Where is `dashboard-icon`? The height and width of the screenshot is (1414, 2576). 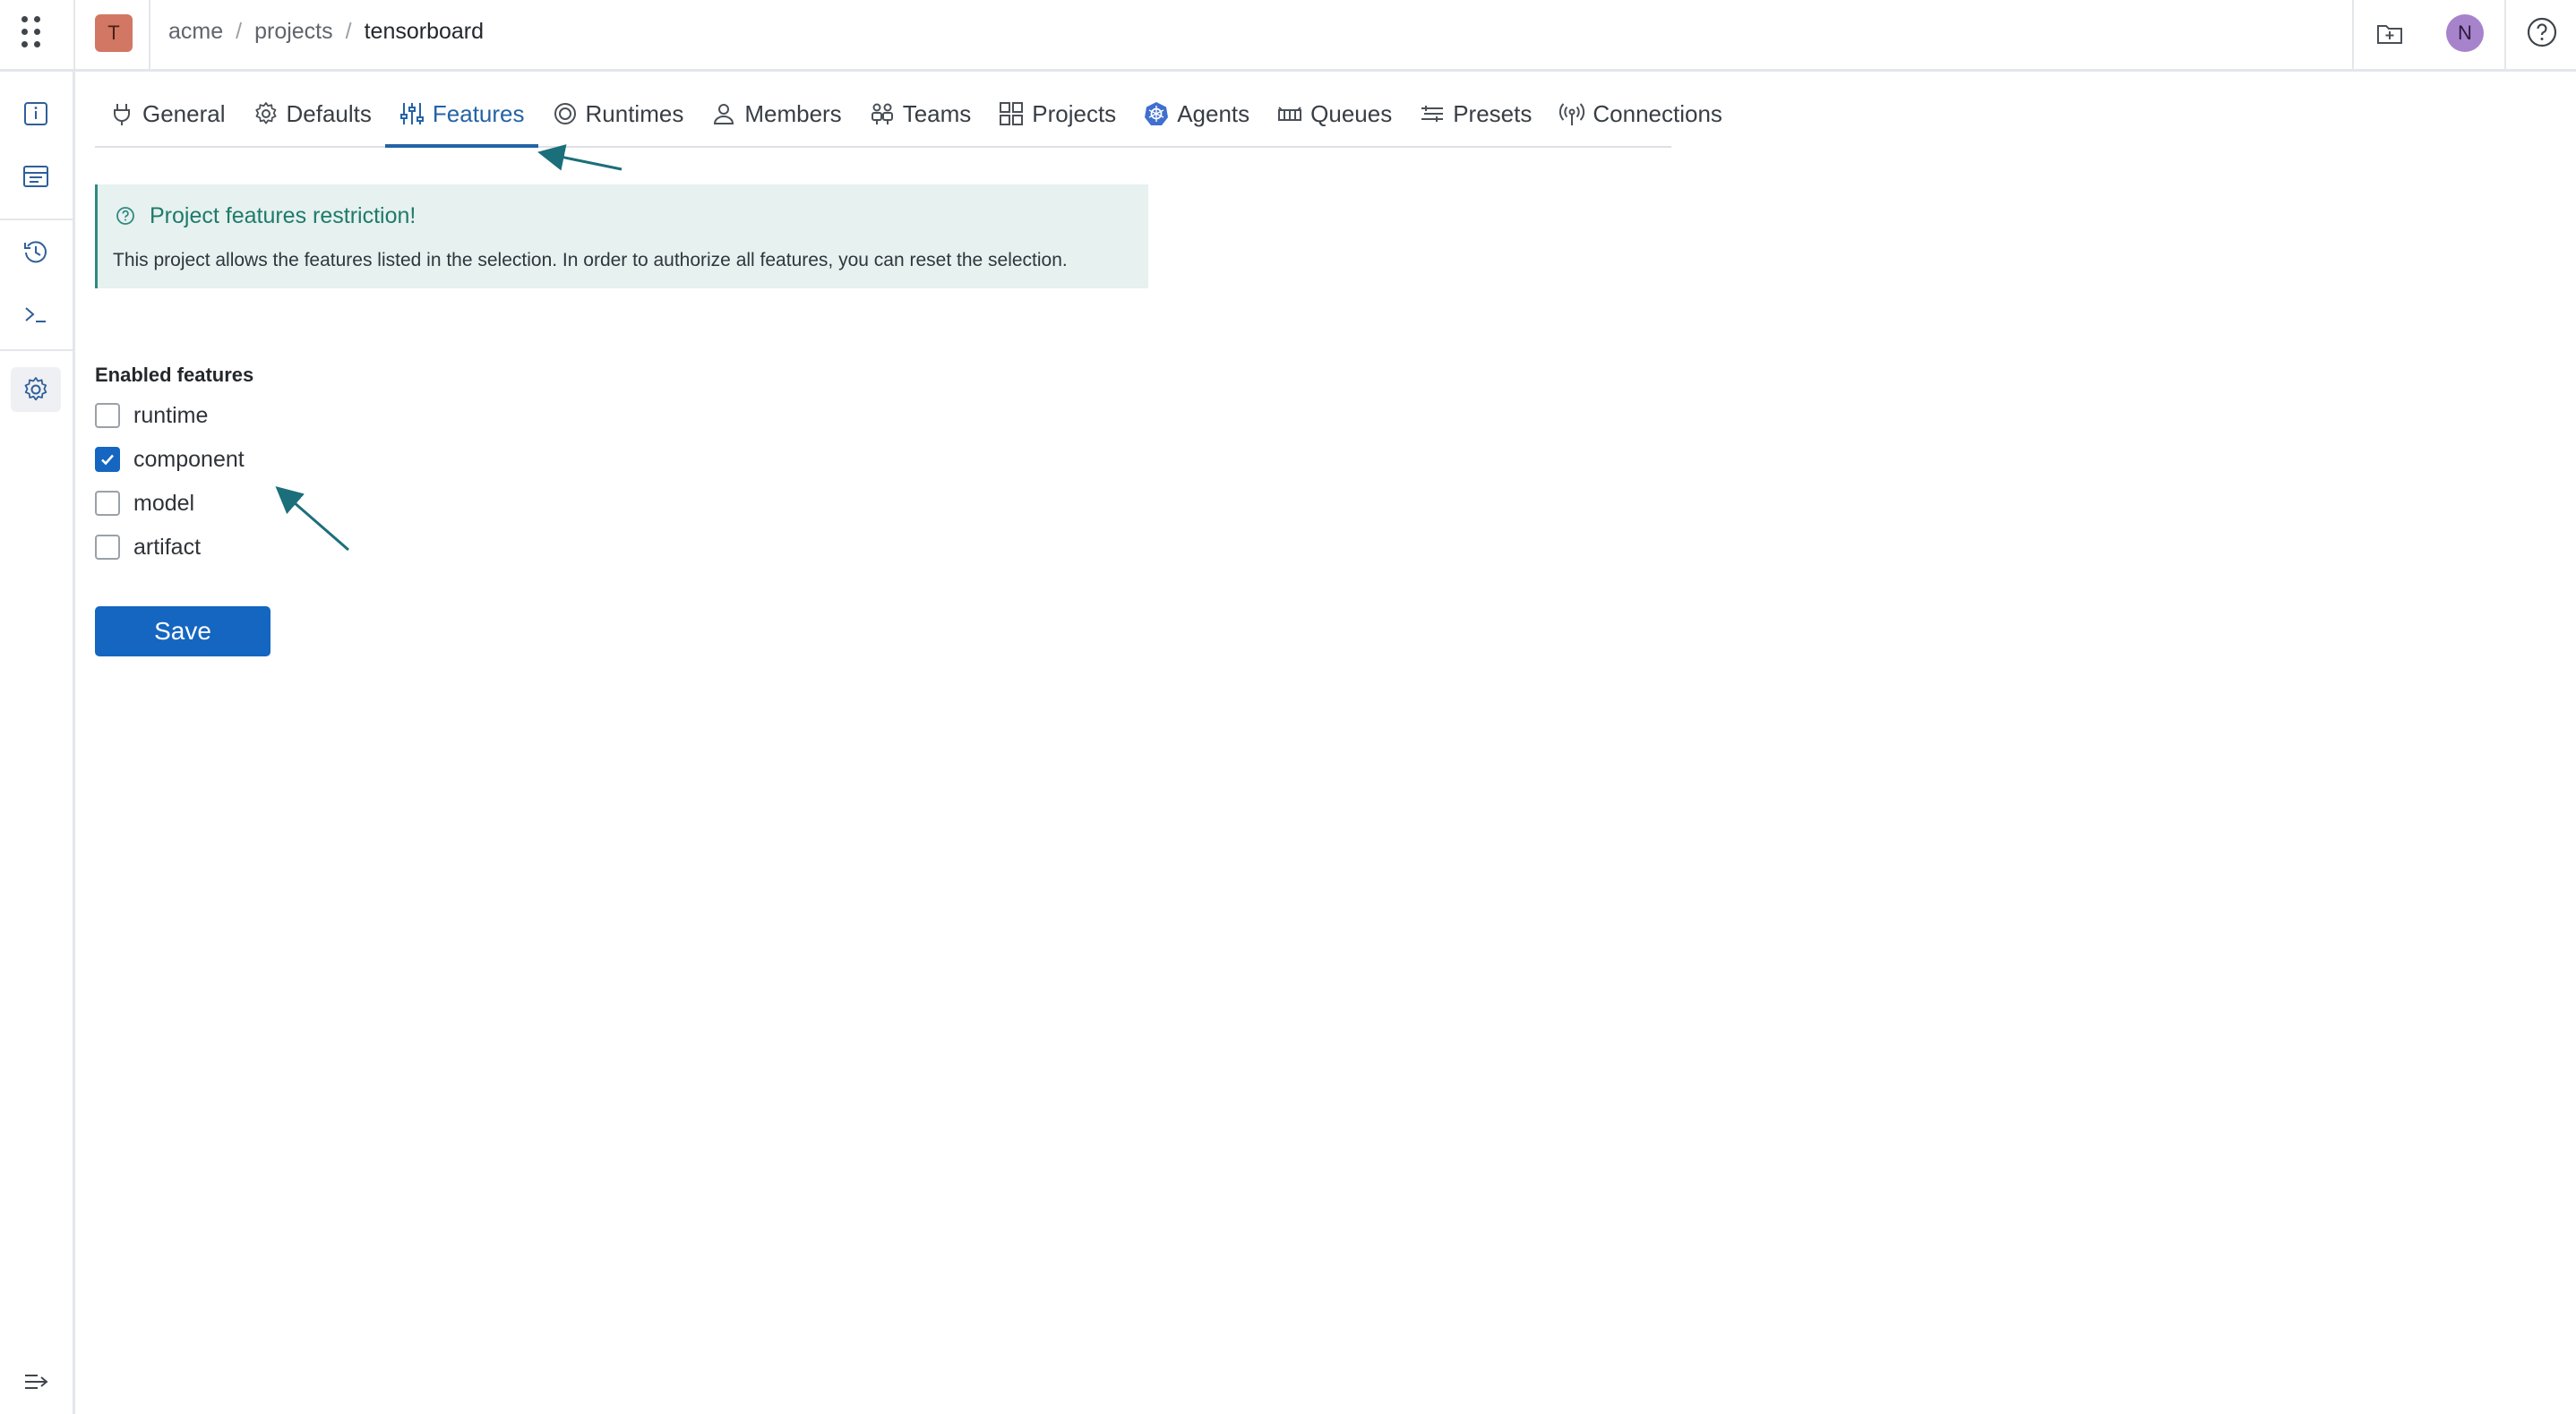 dashboard-icon is located at coordinates (35, 176).